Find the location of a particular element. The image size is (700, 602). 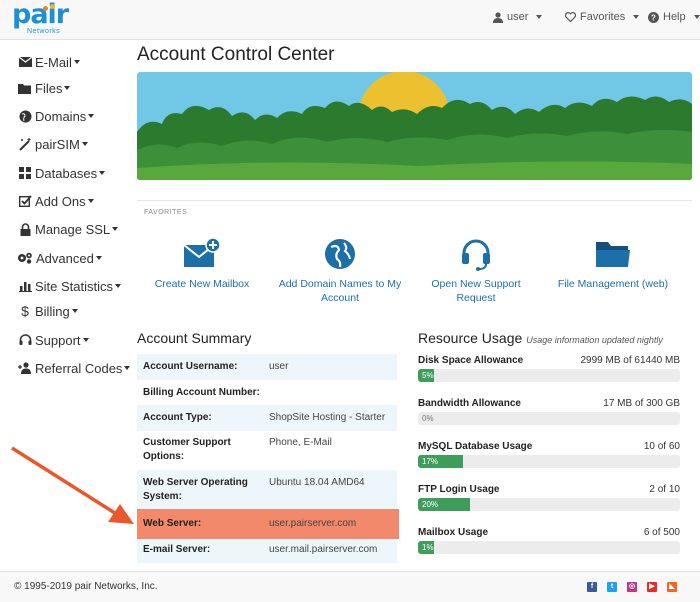

favorites-menu: Favorites is located at coordinates (602, 17).